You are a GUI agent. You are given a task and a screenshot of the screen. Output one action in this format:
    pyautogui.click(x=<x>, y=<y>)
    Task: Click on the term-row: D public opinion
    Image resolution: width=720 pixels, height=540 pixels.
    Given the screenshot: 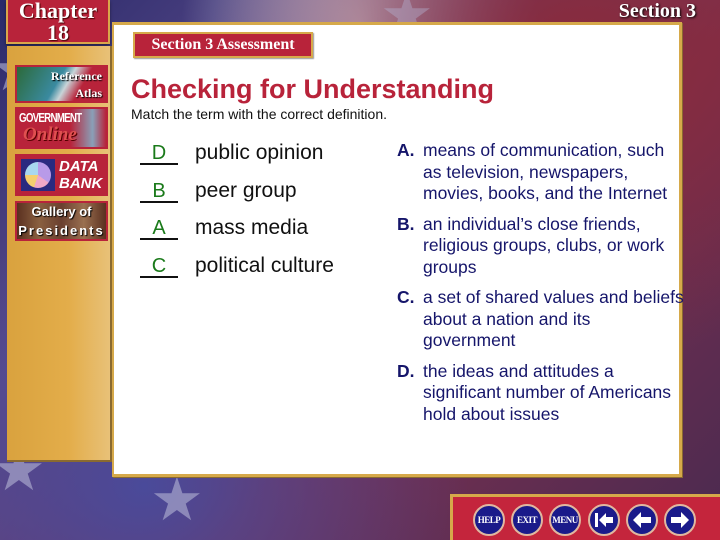 What is the action you would take?
    pyautogui.click(x=237, y=160)
    